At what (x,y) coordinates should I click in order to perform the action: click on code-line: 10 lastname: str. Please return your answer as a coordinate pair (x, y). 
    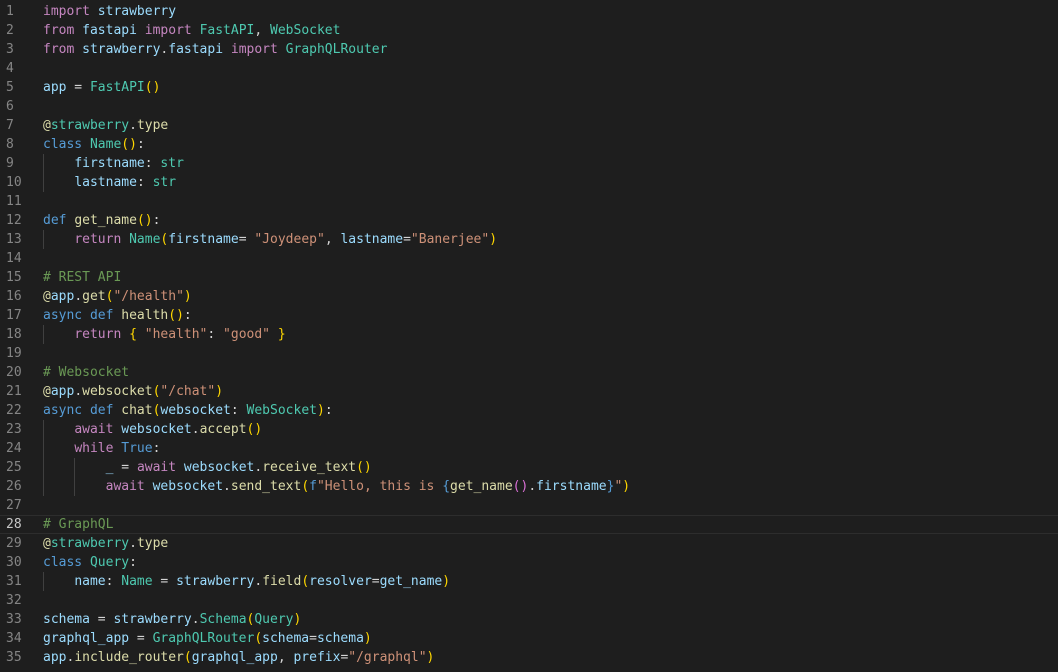
    Looking at the image, I should click on (529, 182).